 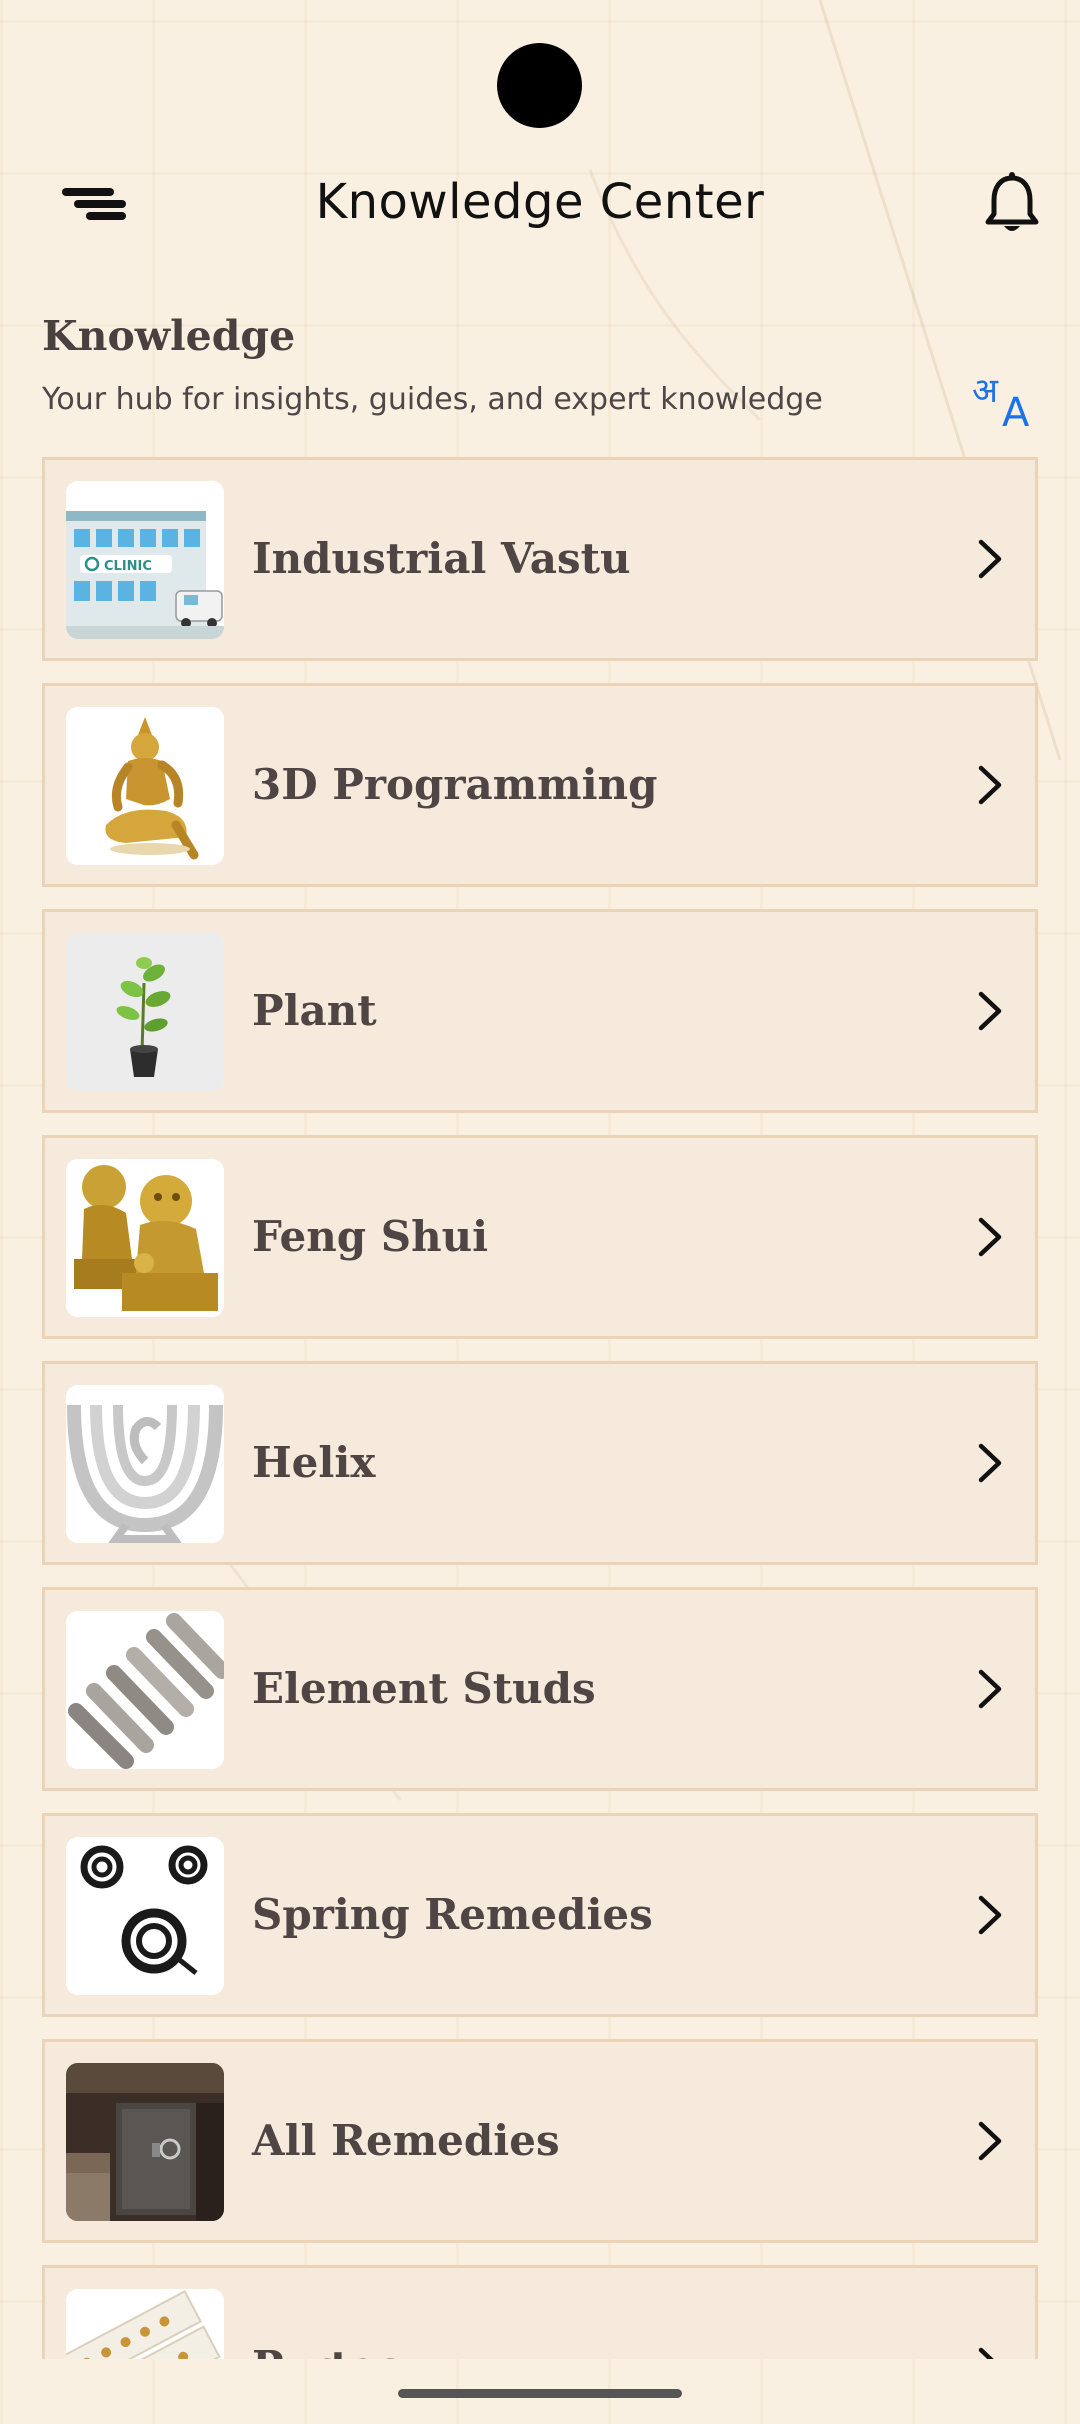 What do you see at coordinates (452, 1914) in the screenshot?
I see `knowledge-item-label: Spring Remedies` at bounding box center [452, 1914].